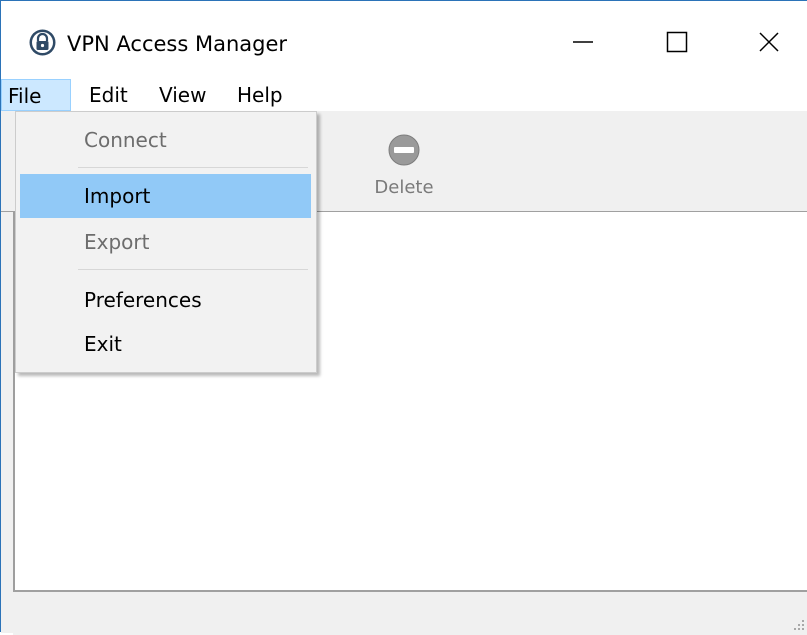  What do you see at coordinates (165, 140) in the screenshot?
I see `menu-item-connect: Connect` at bounding box center [165, 140].